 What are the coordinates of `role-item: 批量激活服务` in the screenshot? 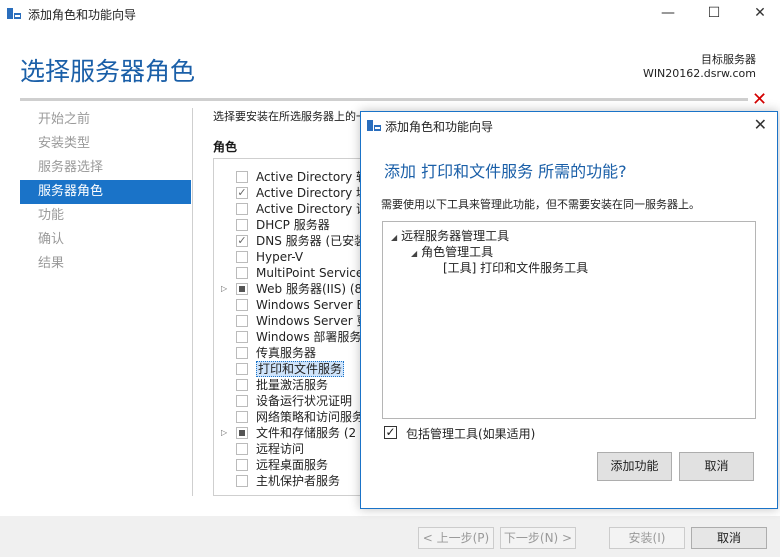 It's located at (289, 385).